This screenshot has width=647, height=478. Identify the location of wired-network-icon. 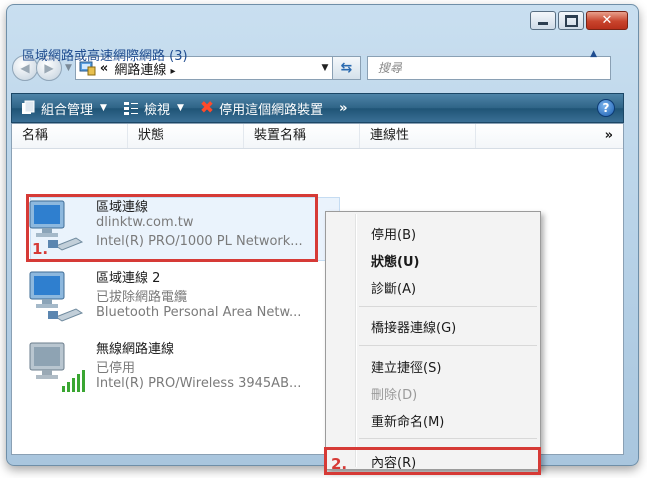
(56, 296).